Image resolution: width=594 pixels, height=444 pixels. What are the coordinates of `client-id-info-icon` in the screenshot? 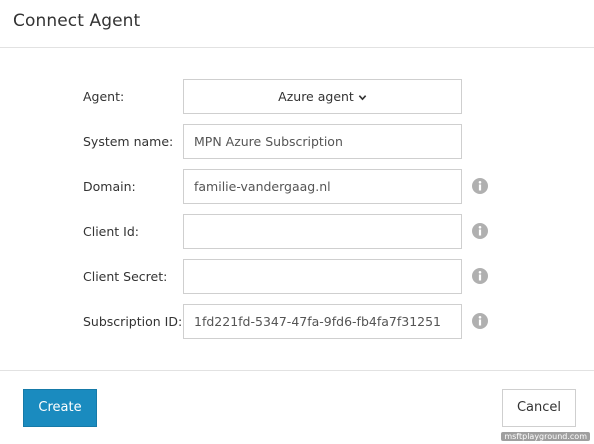 It's located at (480, 231).